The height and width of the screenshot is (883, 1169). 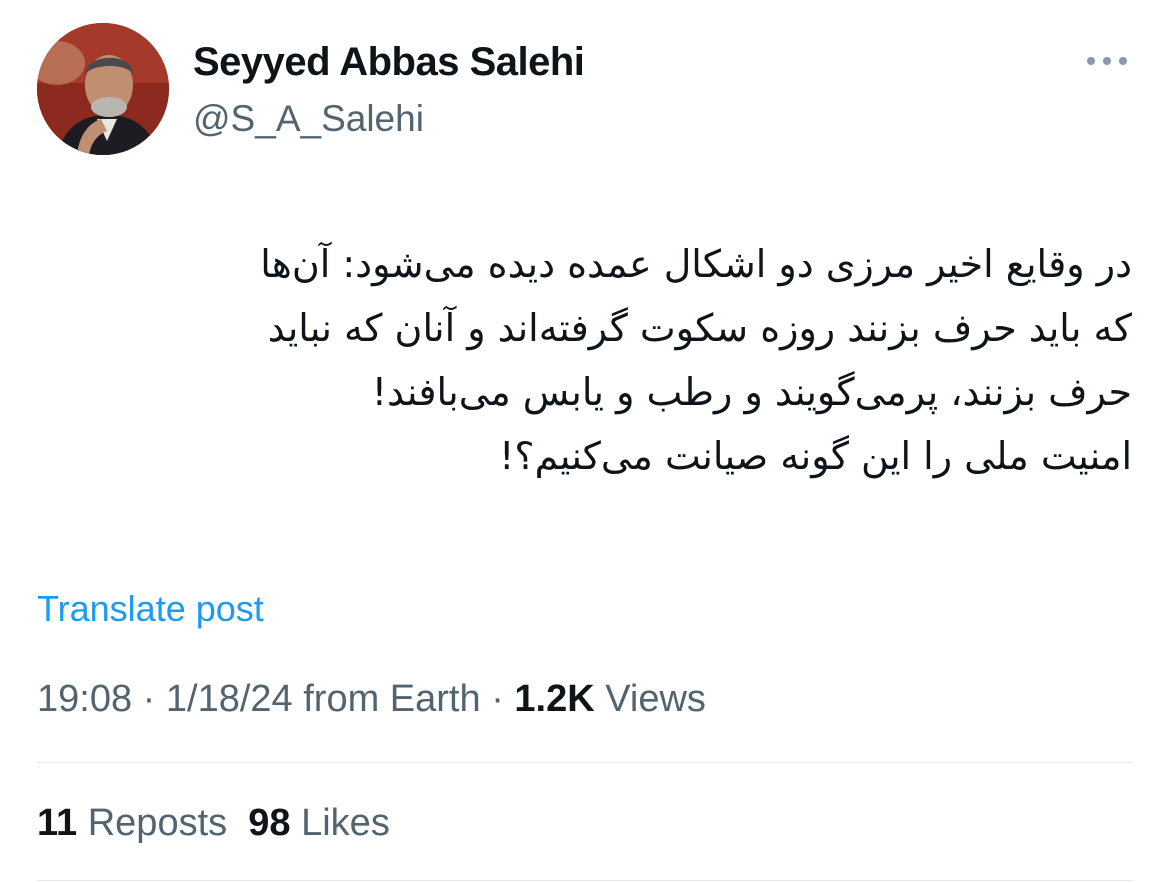 What do you see at coordinates (815, 456) in the screenshot?
I see `tweet-text-line: امنیت ملی را این گونه صیانت می‌کنیم؟!` at bounding box center [815, 456].